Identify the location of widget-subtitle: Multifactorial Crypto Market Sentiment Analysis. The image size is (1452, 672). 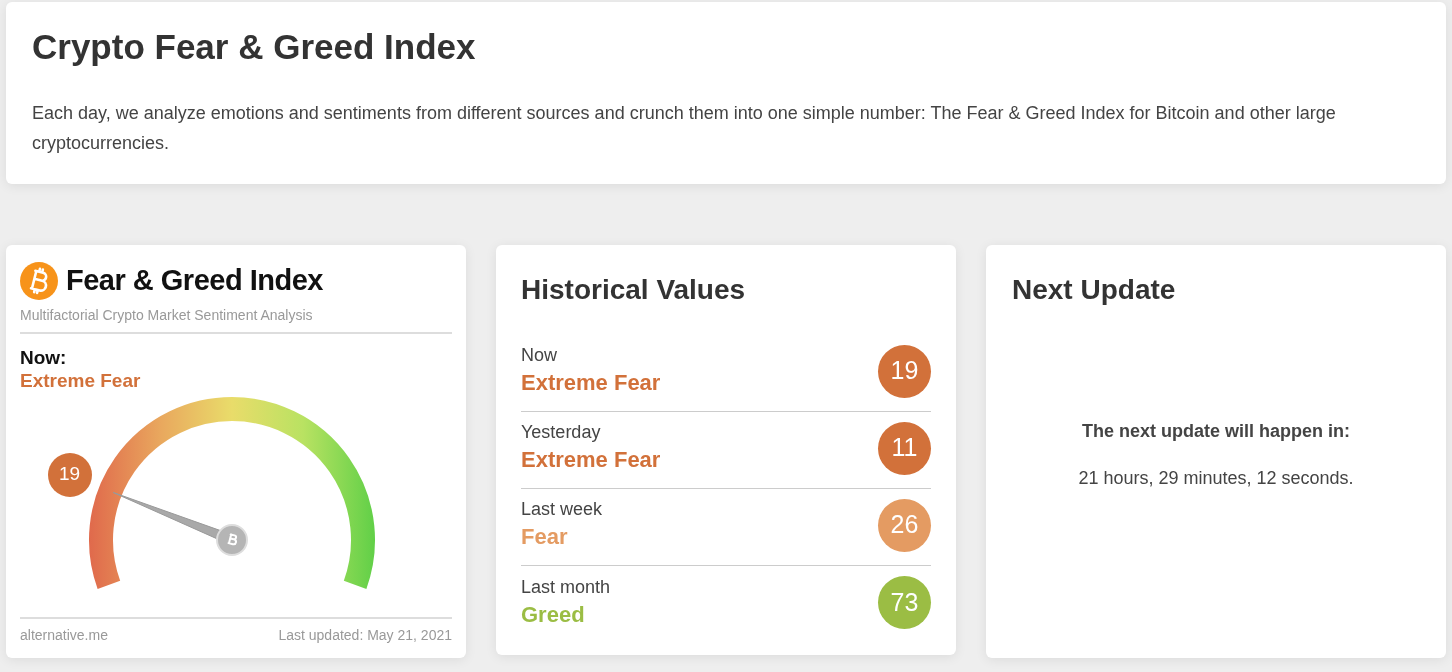
(236, 319).